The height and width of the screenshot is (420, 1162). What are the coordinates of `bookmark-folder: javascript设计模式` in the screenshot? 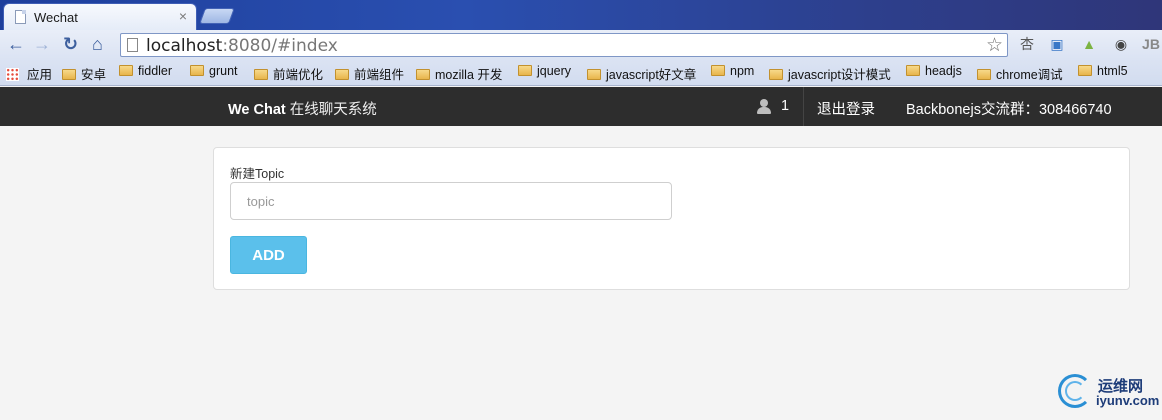 It's located at (830, 73).